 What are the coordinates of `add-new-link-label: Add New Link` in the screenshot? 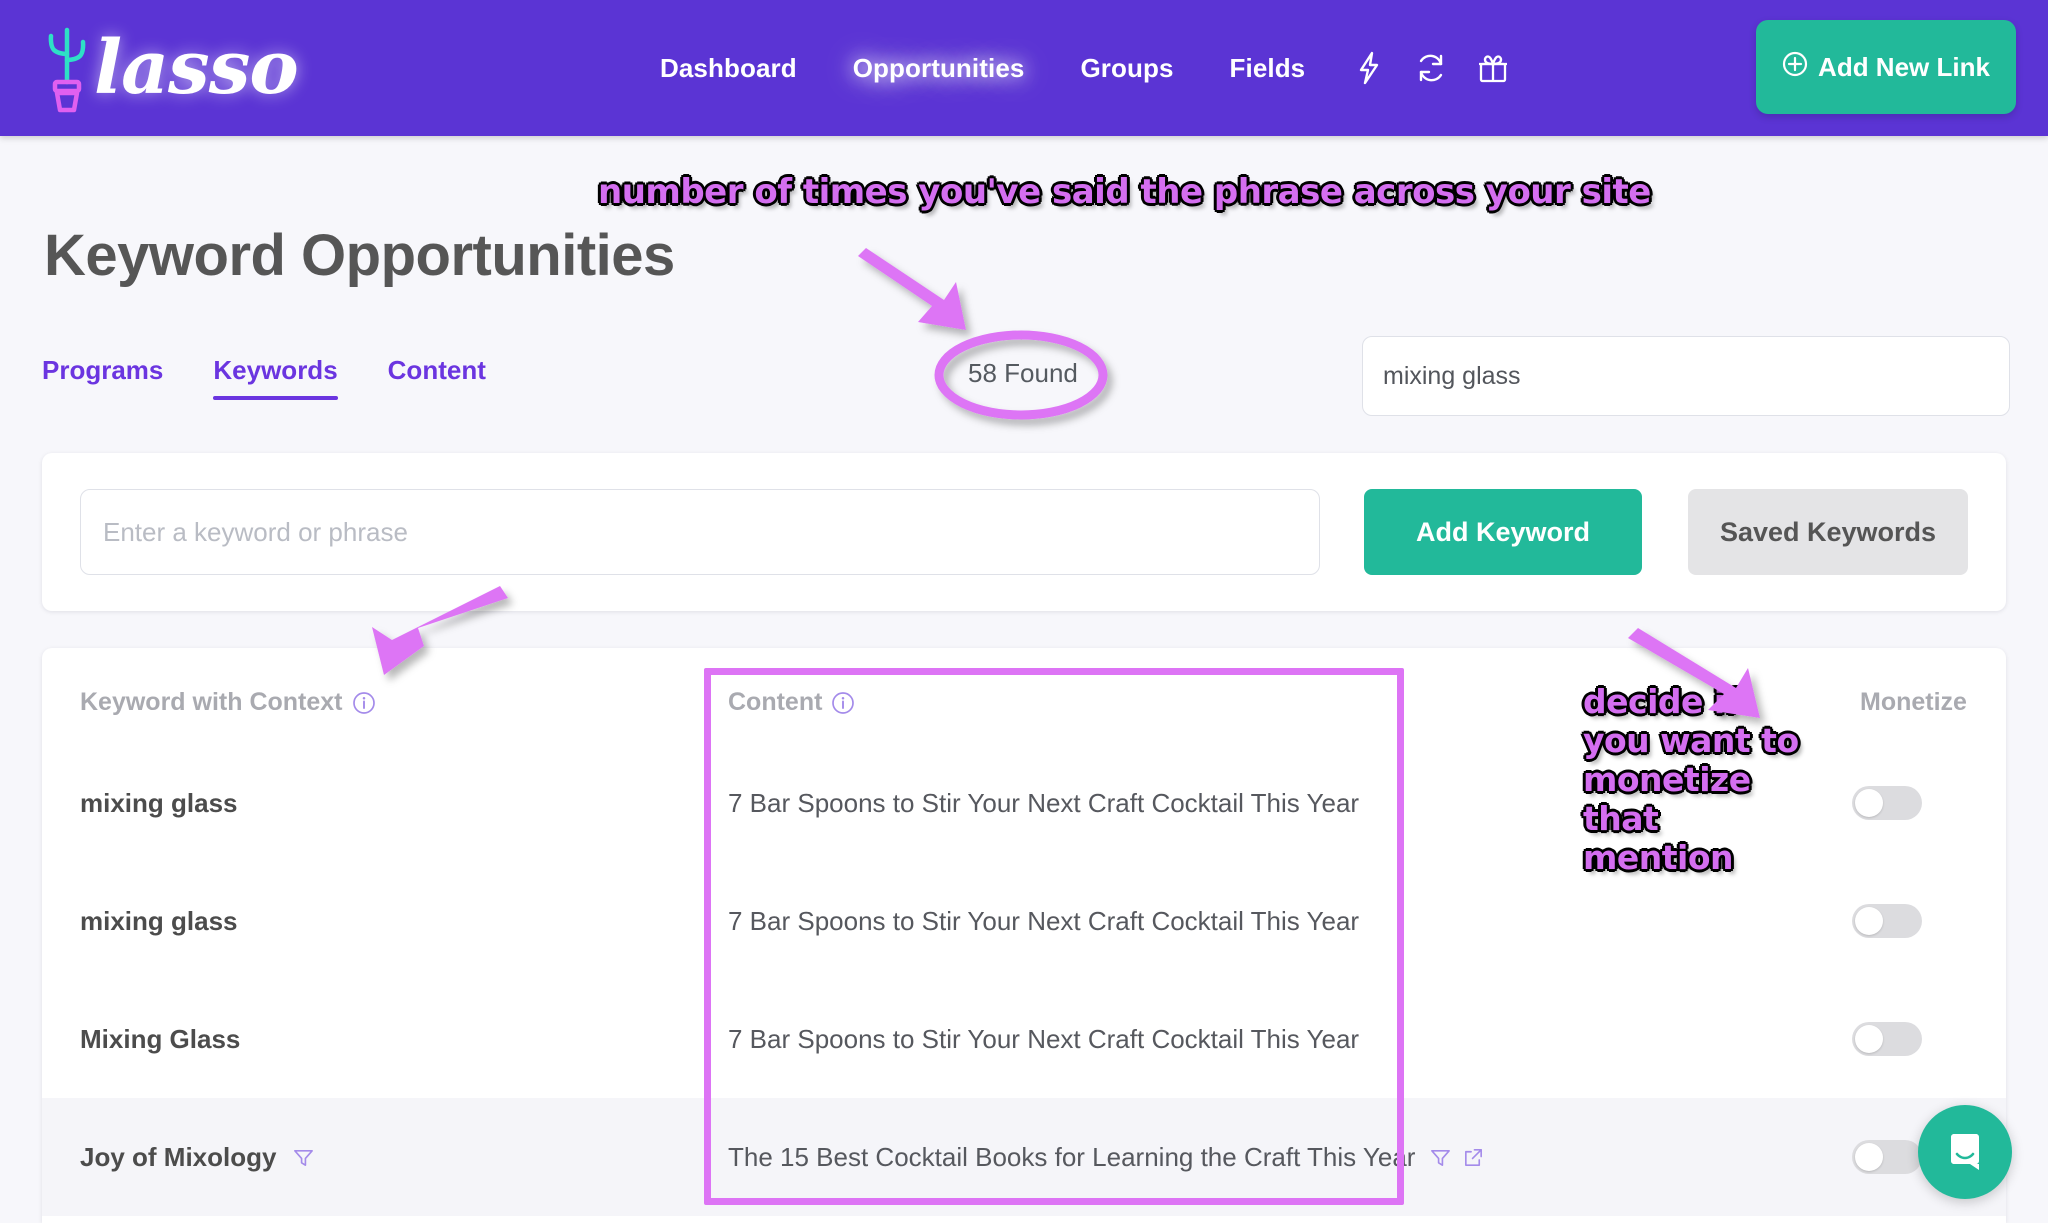 It's located at (1904, 66).